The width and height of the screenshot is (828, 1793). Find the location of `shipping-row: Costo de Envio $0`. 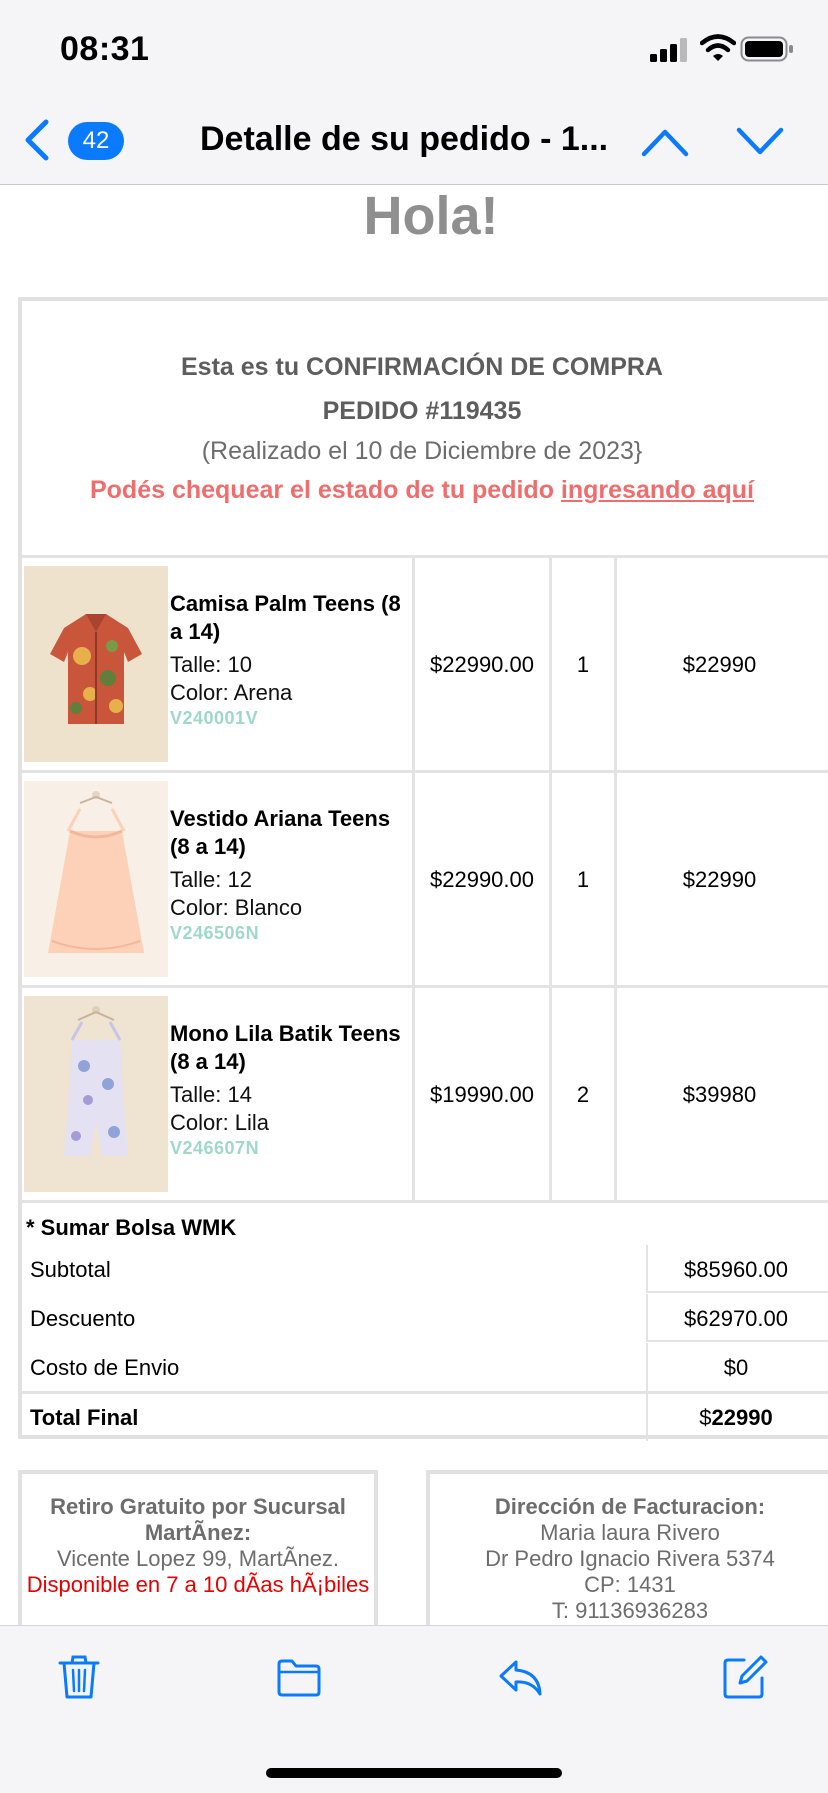

shipping-row: Costo de Envio $0 is located at coordinates (425, 1367).